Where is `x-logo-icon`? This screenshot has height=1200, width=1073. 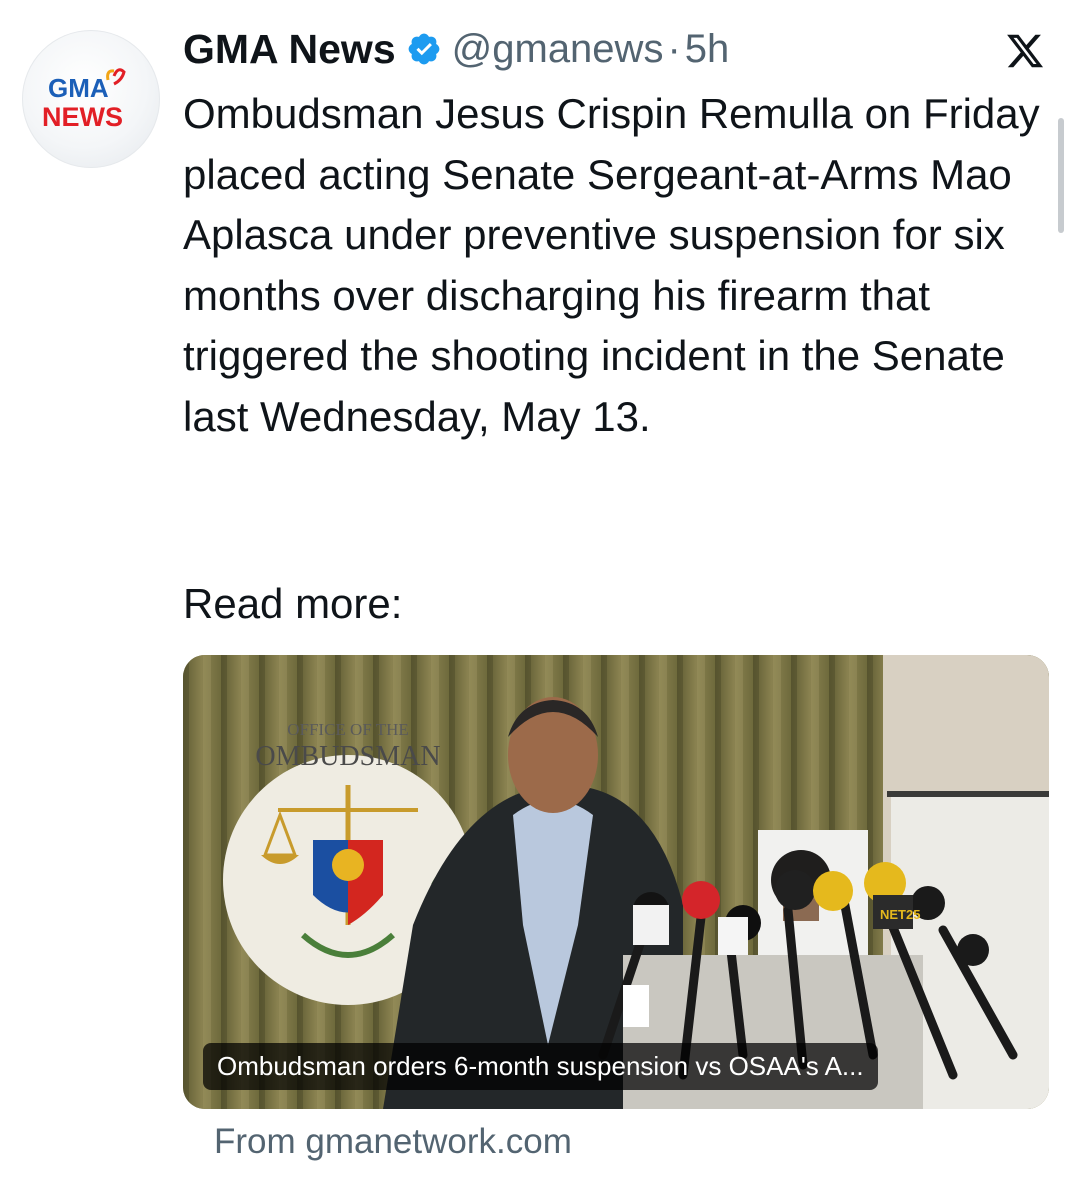
x-logo-icon is located at coordinates (1025, 51).